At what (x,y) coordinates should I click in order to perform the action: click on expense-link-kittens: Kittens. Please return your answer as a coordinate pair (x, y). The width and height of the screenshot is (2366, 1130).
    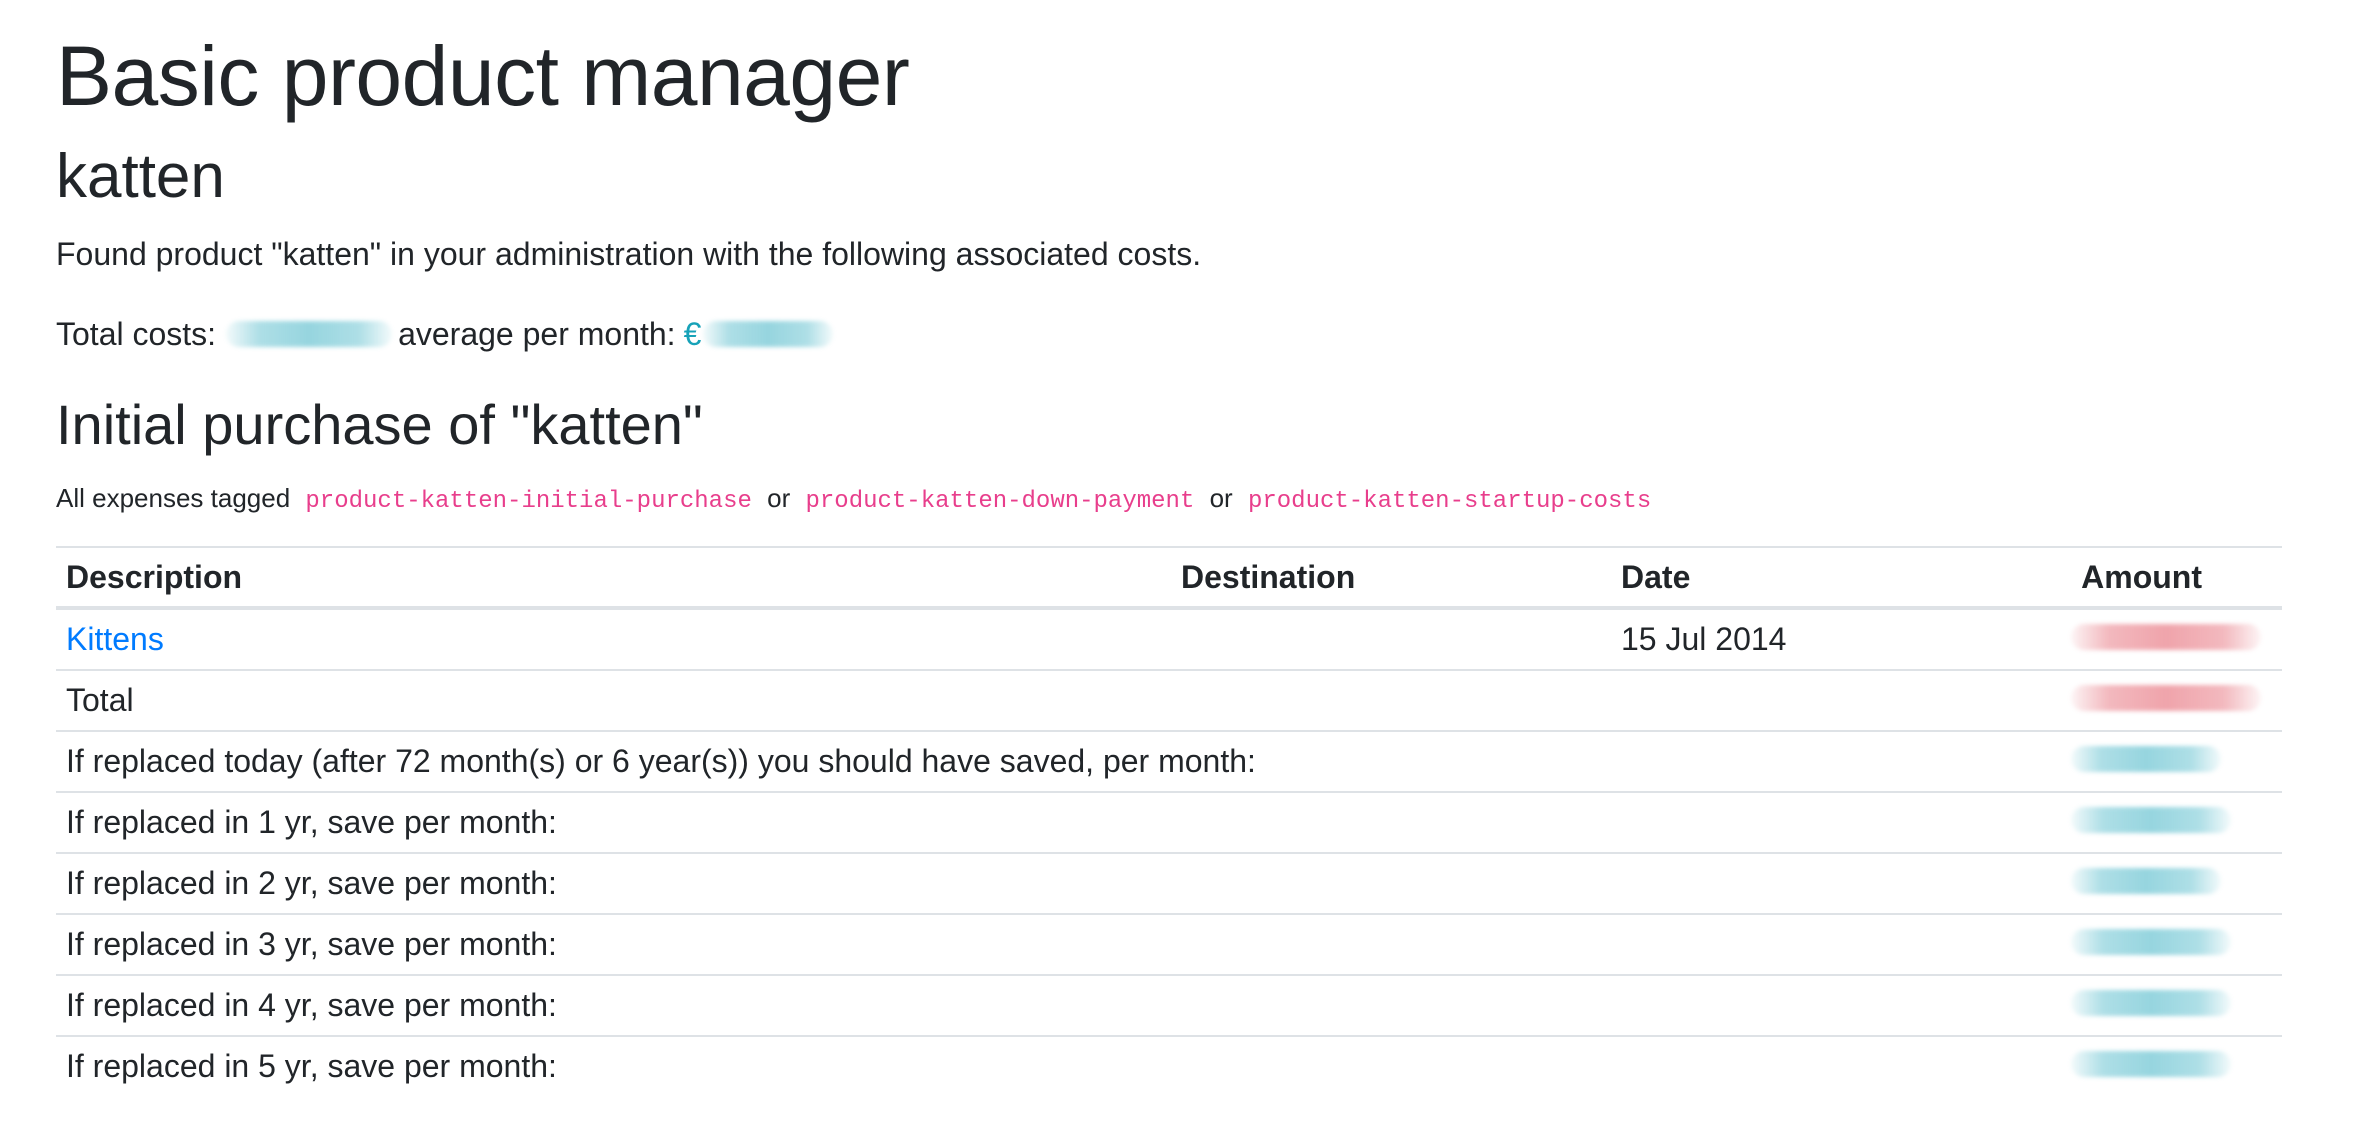
    Looking at the image, I should click on (115, 639).